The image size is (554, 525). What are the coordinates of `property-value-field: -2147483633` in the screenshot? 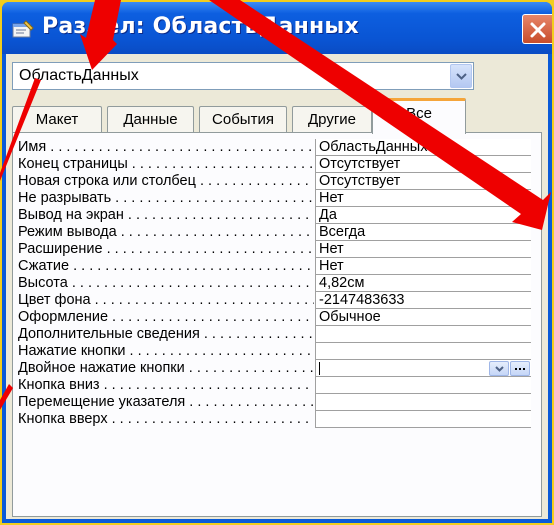 It's located at (423, 300).